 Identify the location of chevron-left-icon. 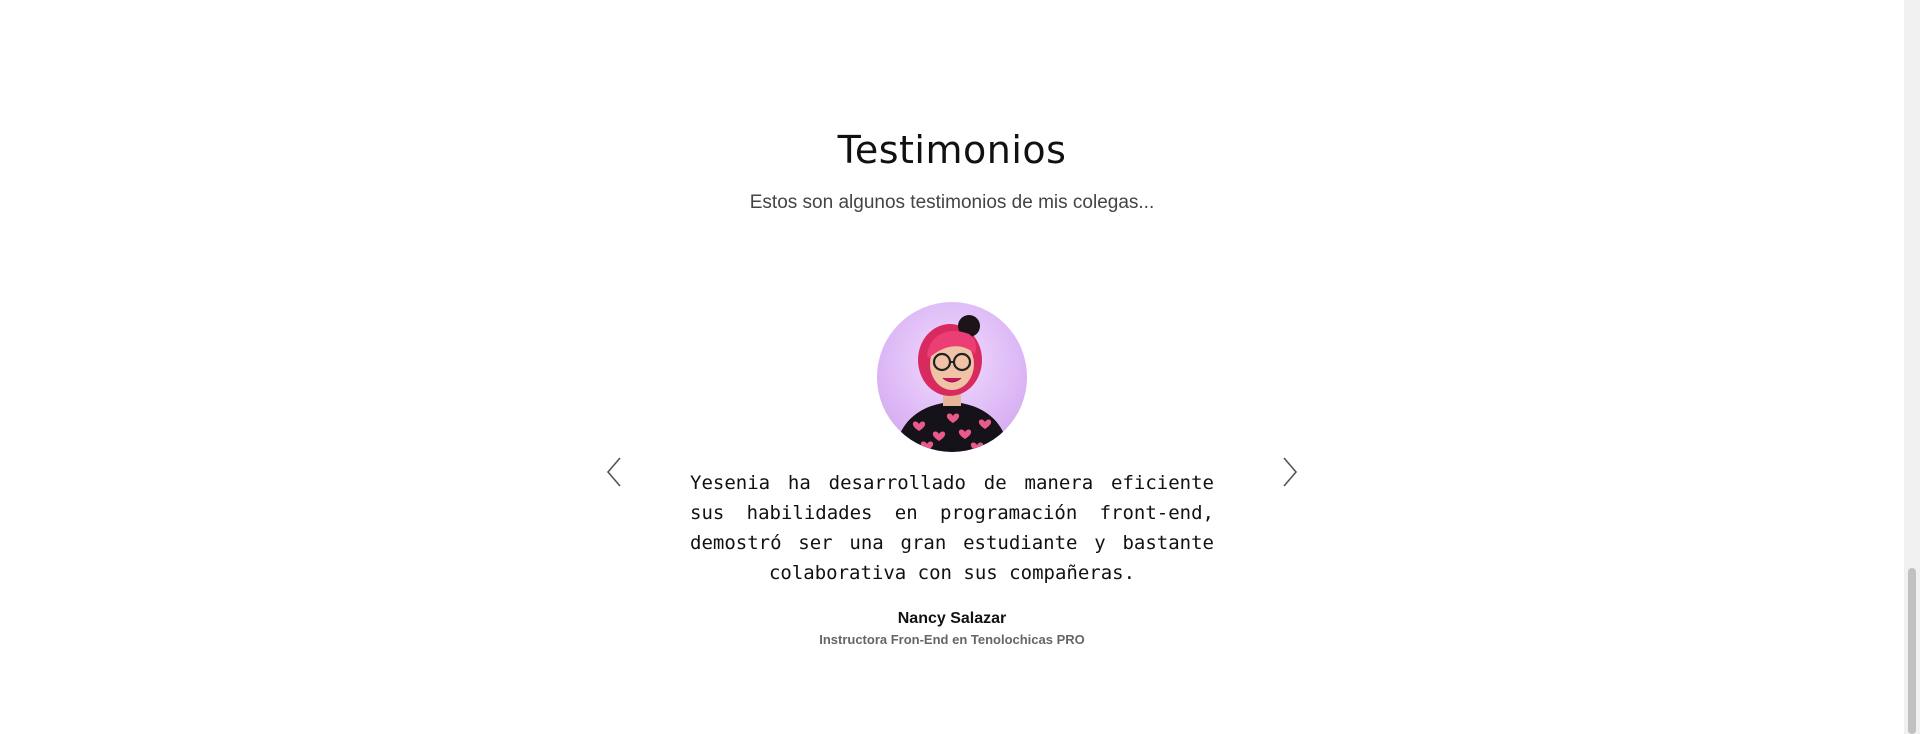
(613, 472).